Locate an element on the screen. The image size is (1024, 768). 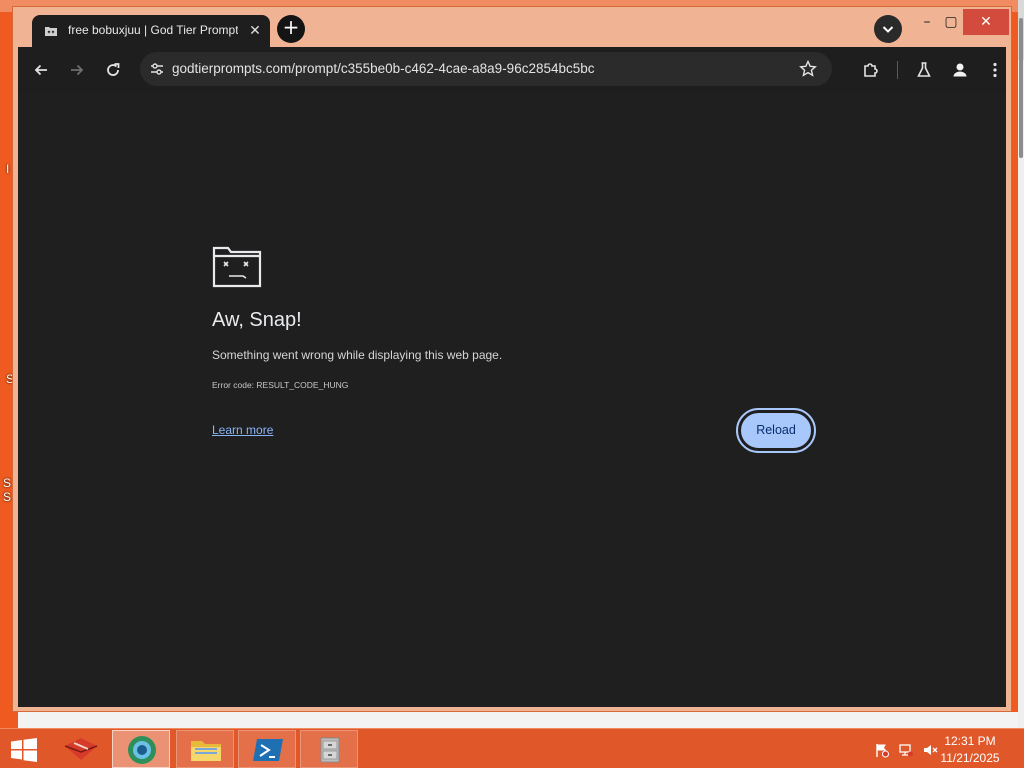
action-center-flag-icon is located at coordinates (882, 750).